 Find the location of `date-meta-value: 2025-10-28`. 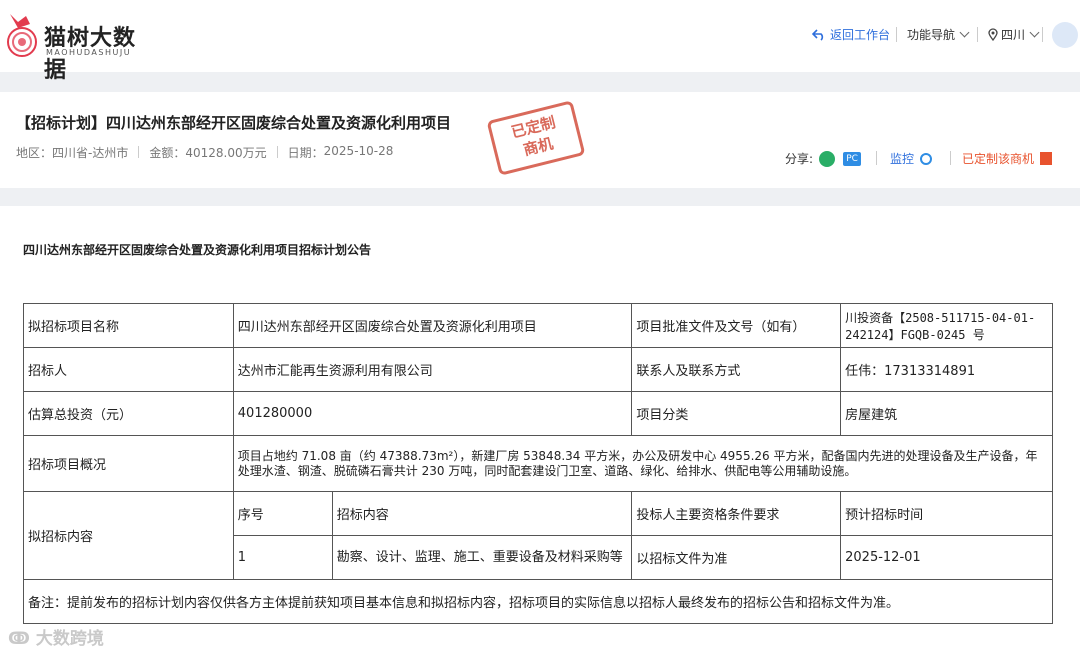

date-meta-value: 2025-10-28 is located at coordinates (358, 151).